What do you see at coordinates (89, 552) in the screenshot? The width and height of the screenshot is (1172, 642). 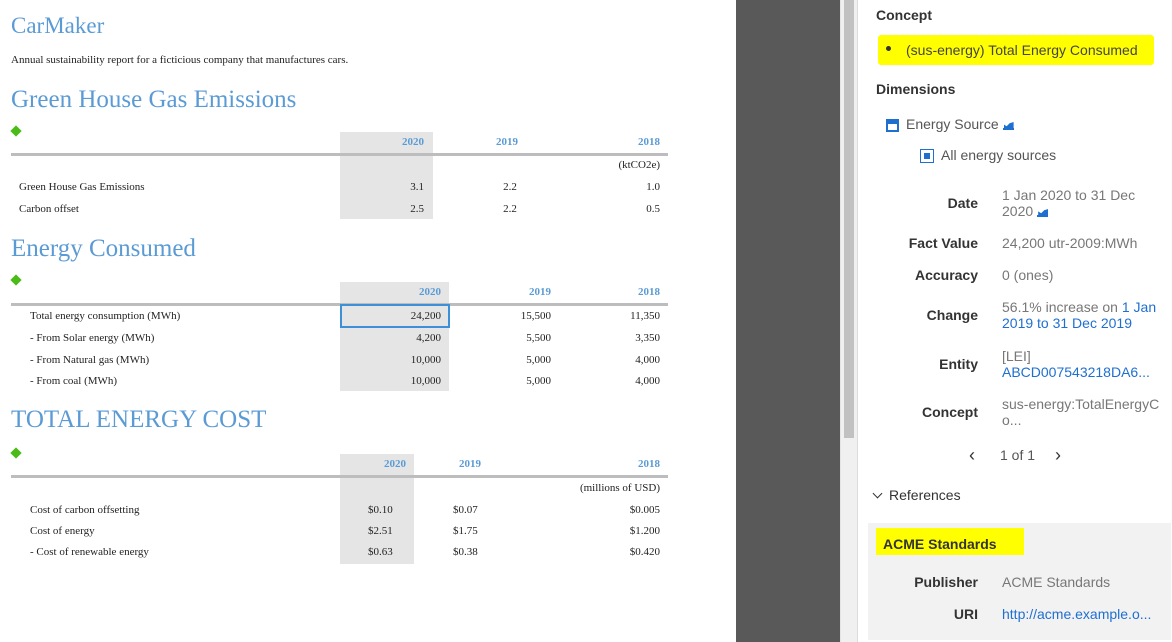 I see `row-label: - Cost of renewable energy` at bounding box center [89, 552].